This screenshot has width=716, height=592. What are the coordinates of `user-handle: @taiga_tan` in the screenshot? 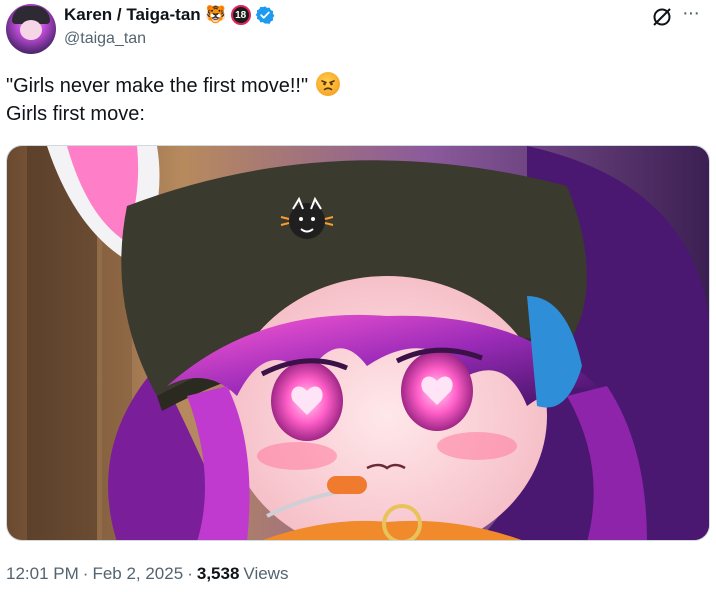 It's located at (105, 39).